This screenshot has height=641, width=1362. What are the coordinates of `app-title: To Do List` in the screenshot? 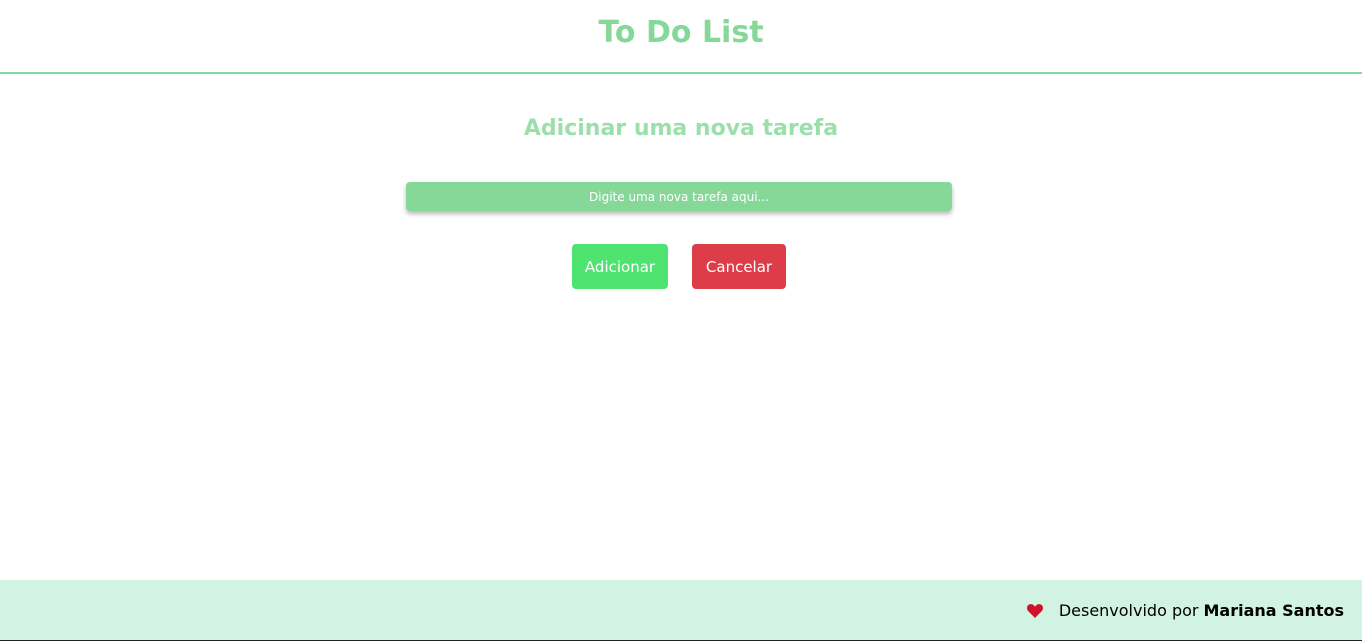 It's located at (681, 32).